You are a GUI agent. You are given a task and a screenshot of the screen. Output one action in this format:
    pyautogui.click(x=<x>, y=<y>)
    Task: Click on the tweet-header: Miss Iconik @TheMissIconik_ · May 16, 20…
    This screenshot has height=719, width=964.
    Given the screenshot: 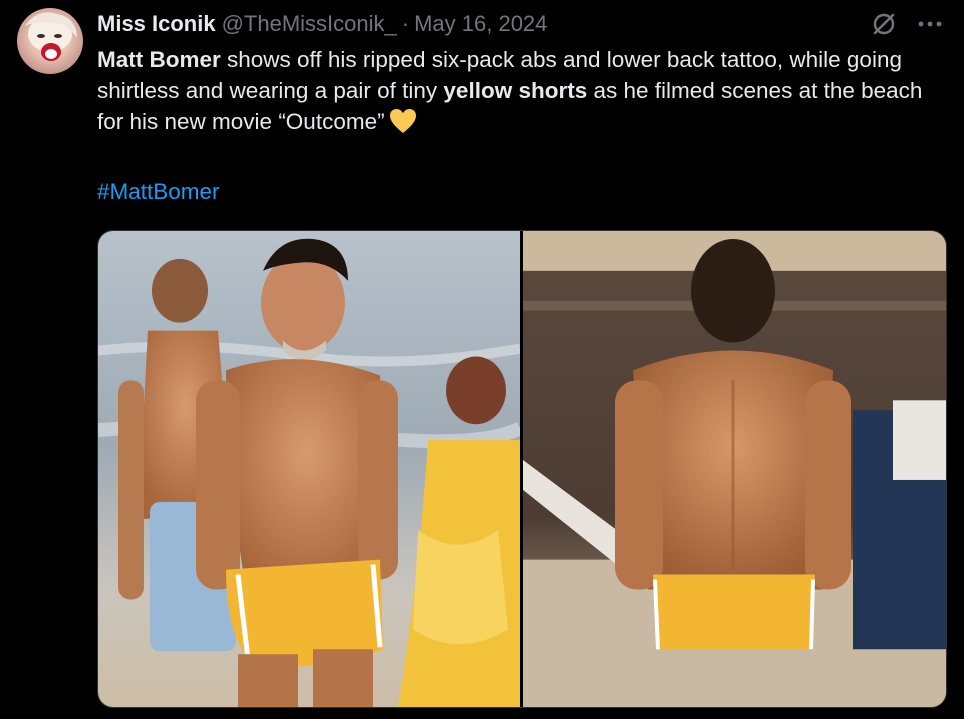 What is the action you would take?
    pyautogui.click(x=322, y=24)
    